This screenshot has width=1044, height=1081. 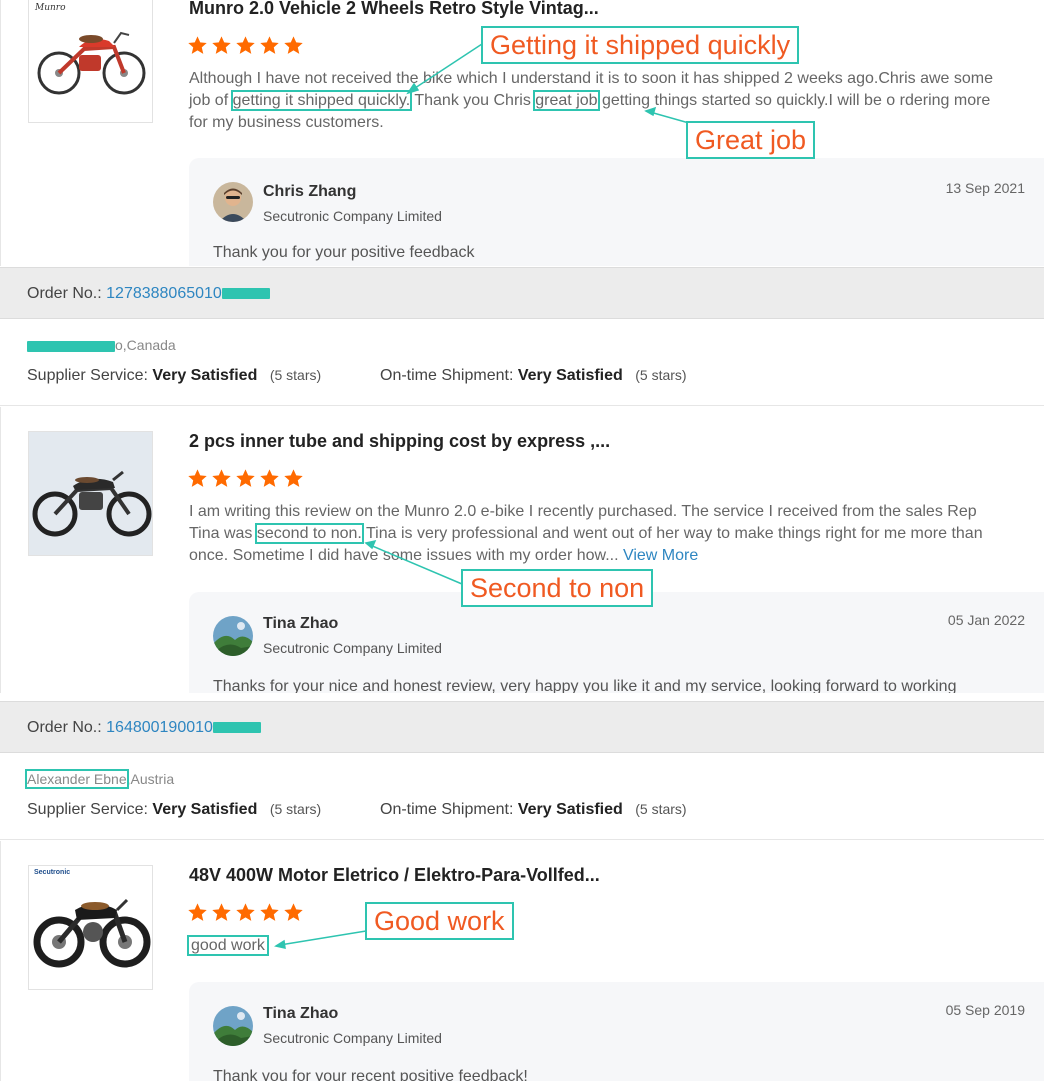 I want to click on review-text: good work, so click(x=228, y=946).